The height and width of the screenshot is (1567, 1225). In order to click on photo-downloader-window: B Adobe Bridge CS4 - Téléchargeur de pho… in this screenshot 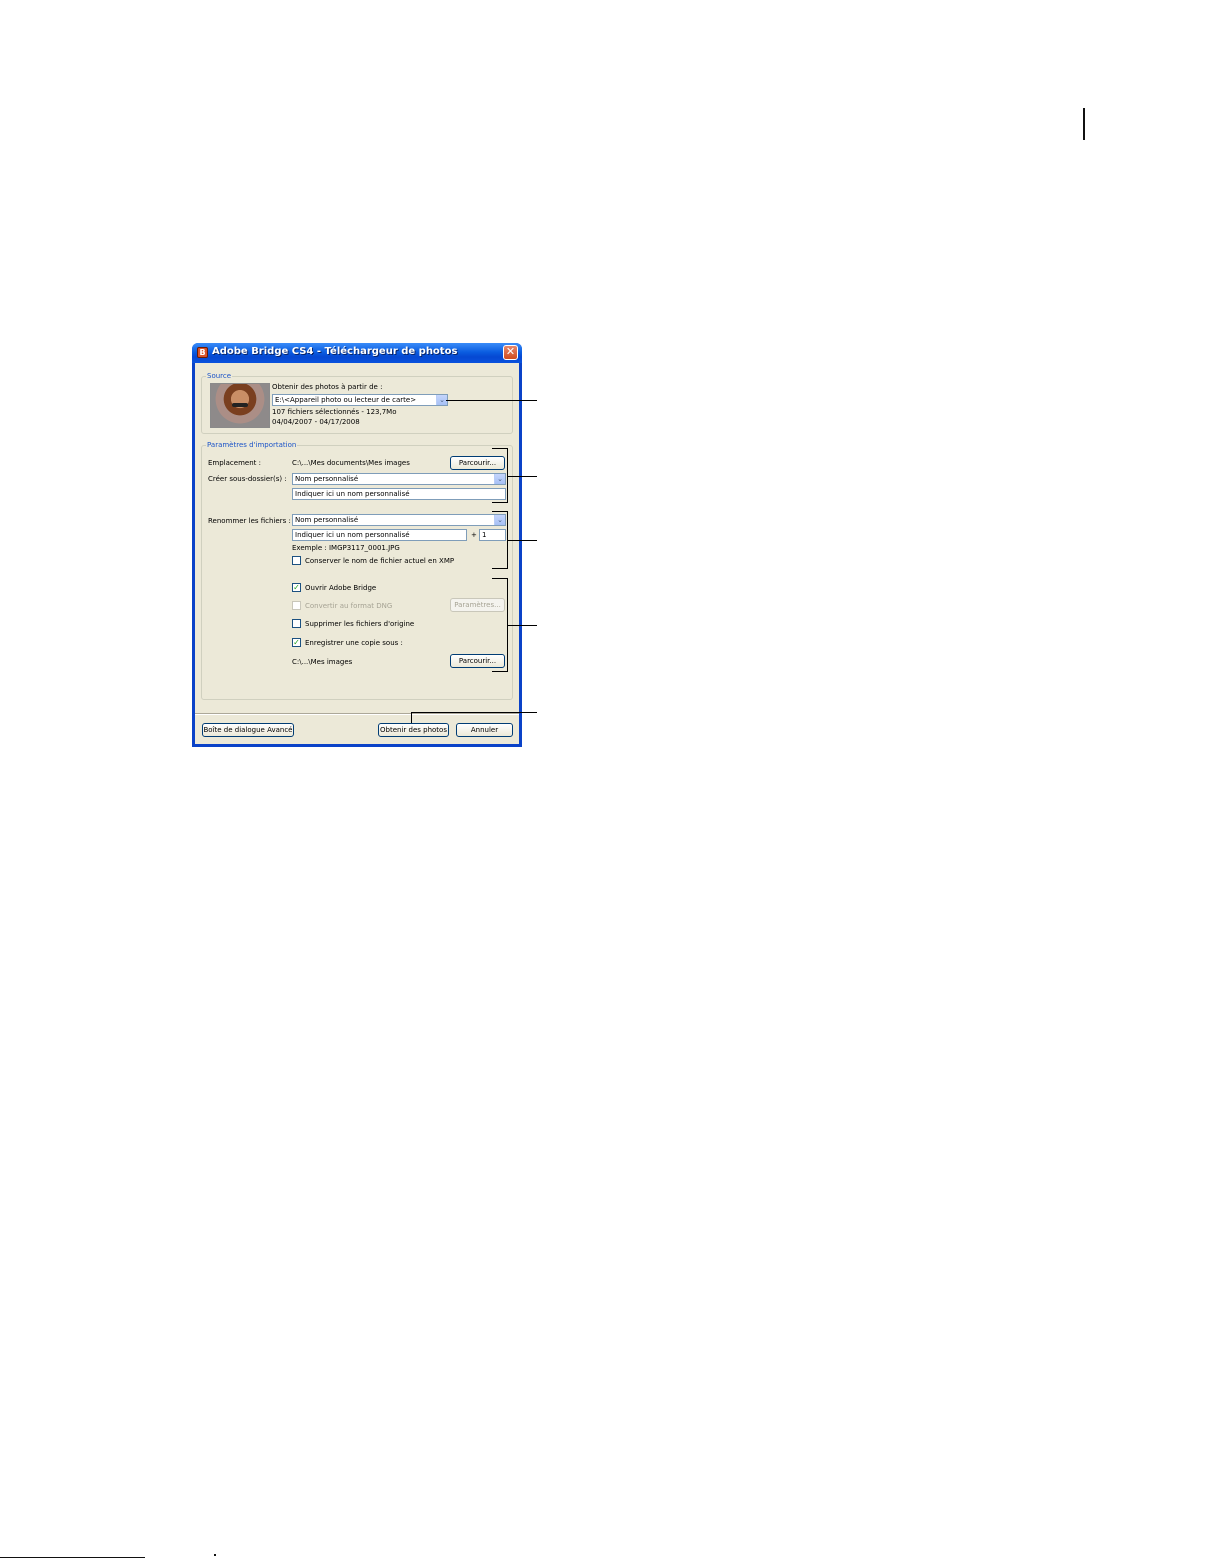, I will do `click(357, 545)`.